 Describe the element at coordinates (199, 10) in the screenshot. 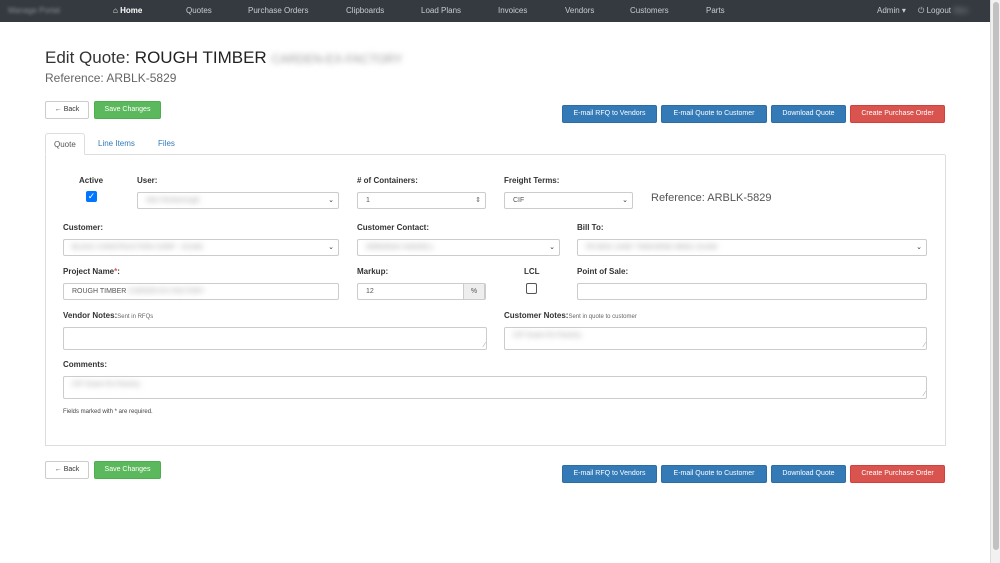

I see `nav-quotes: Quotes` at that location.